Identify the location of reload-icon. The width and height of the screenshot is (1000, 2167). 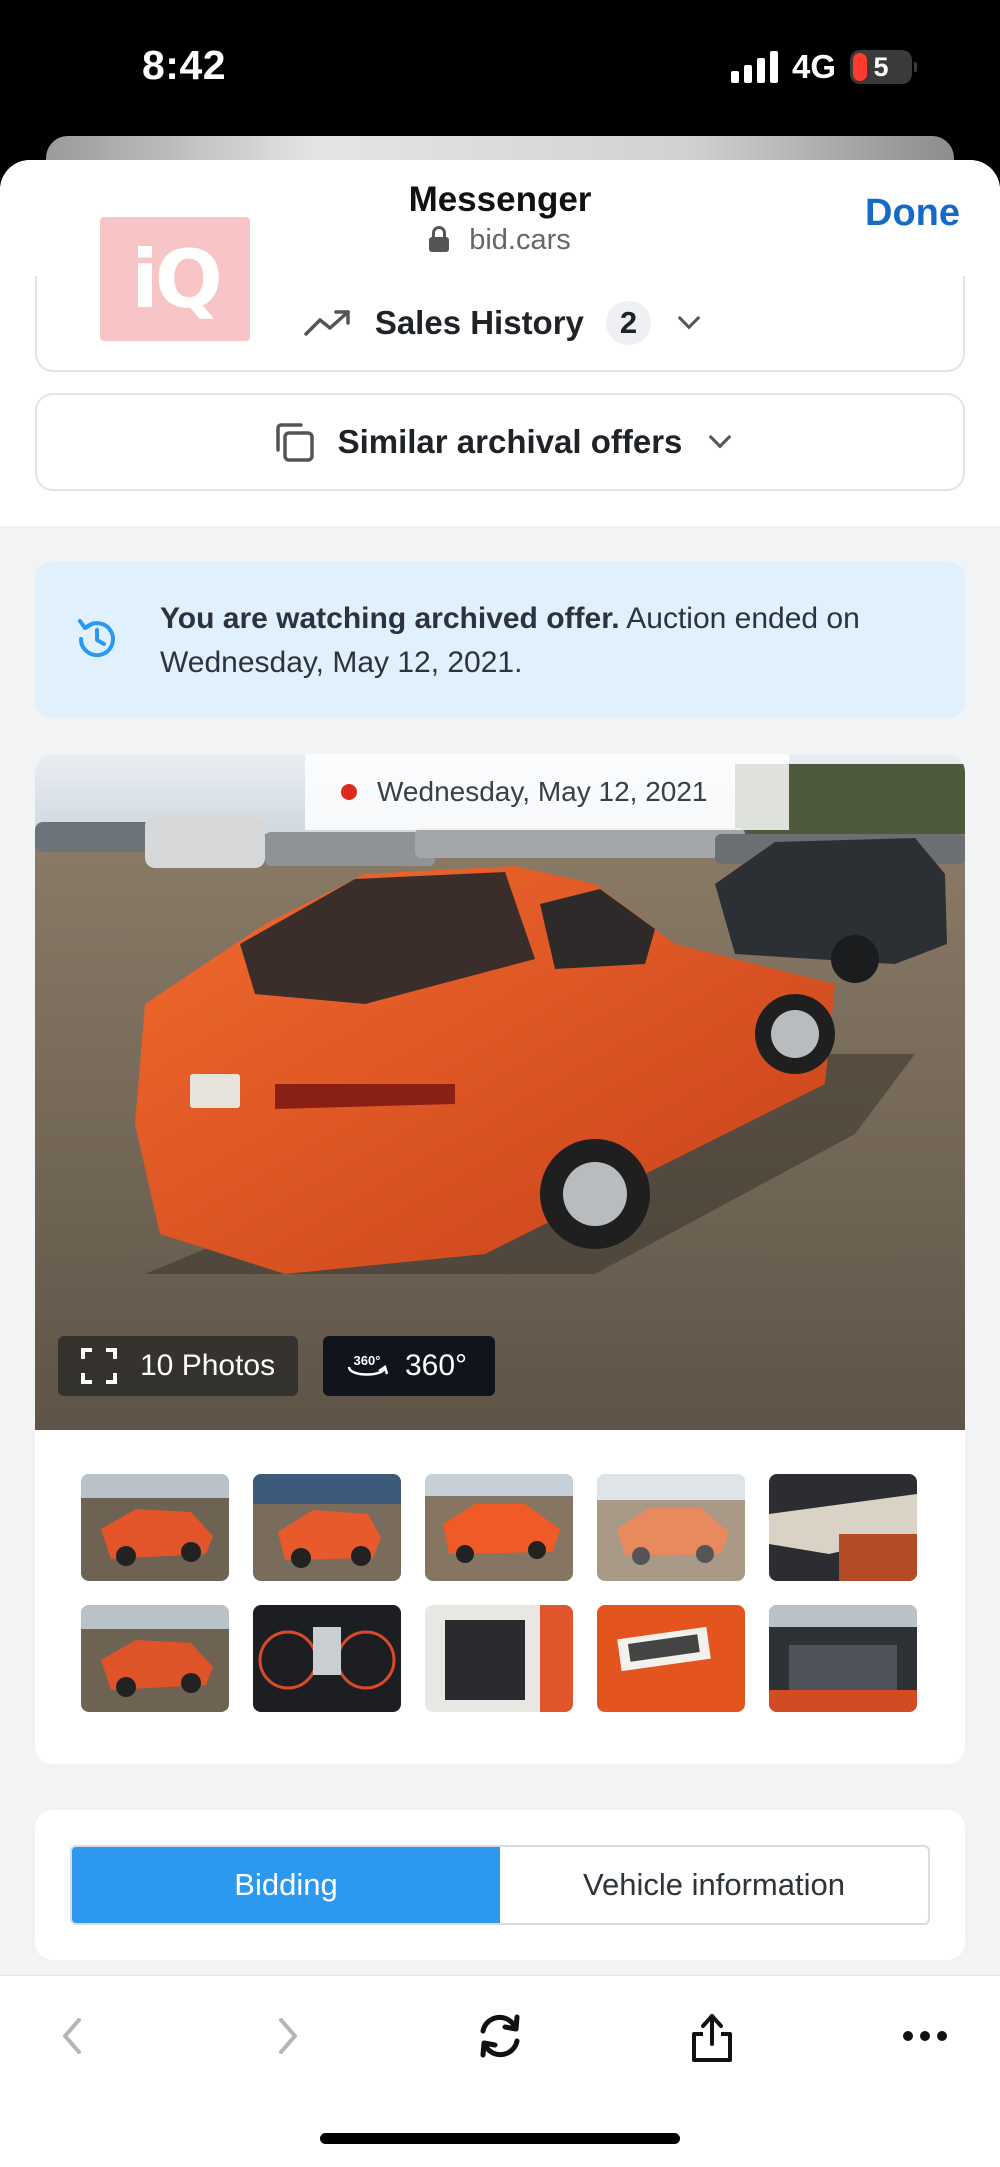
(500, 2036).